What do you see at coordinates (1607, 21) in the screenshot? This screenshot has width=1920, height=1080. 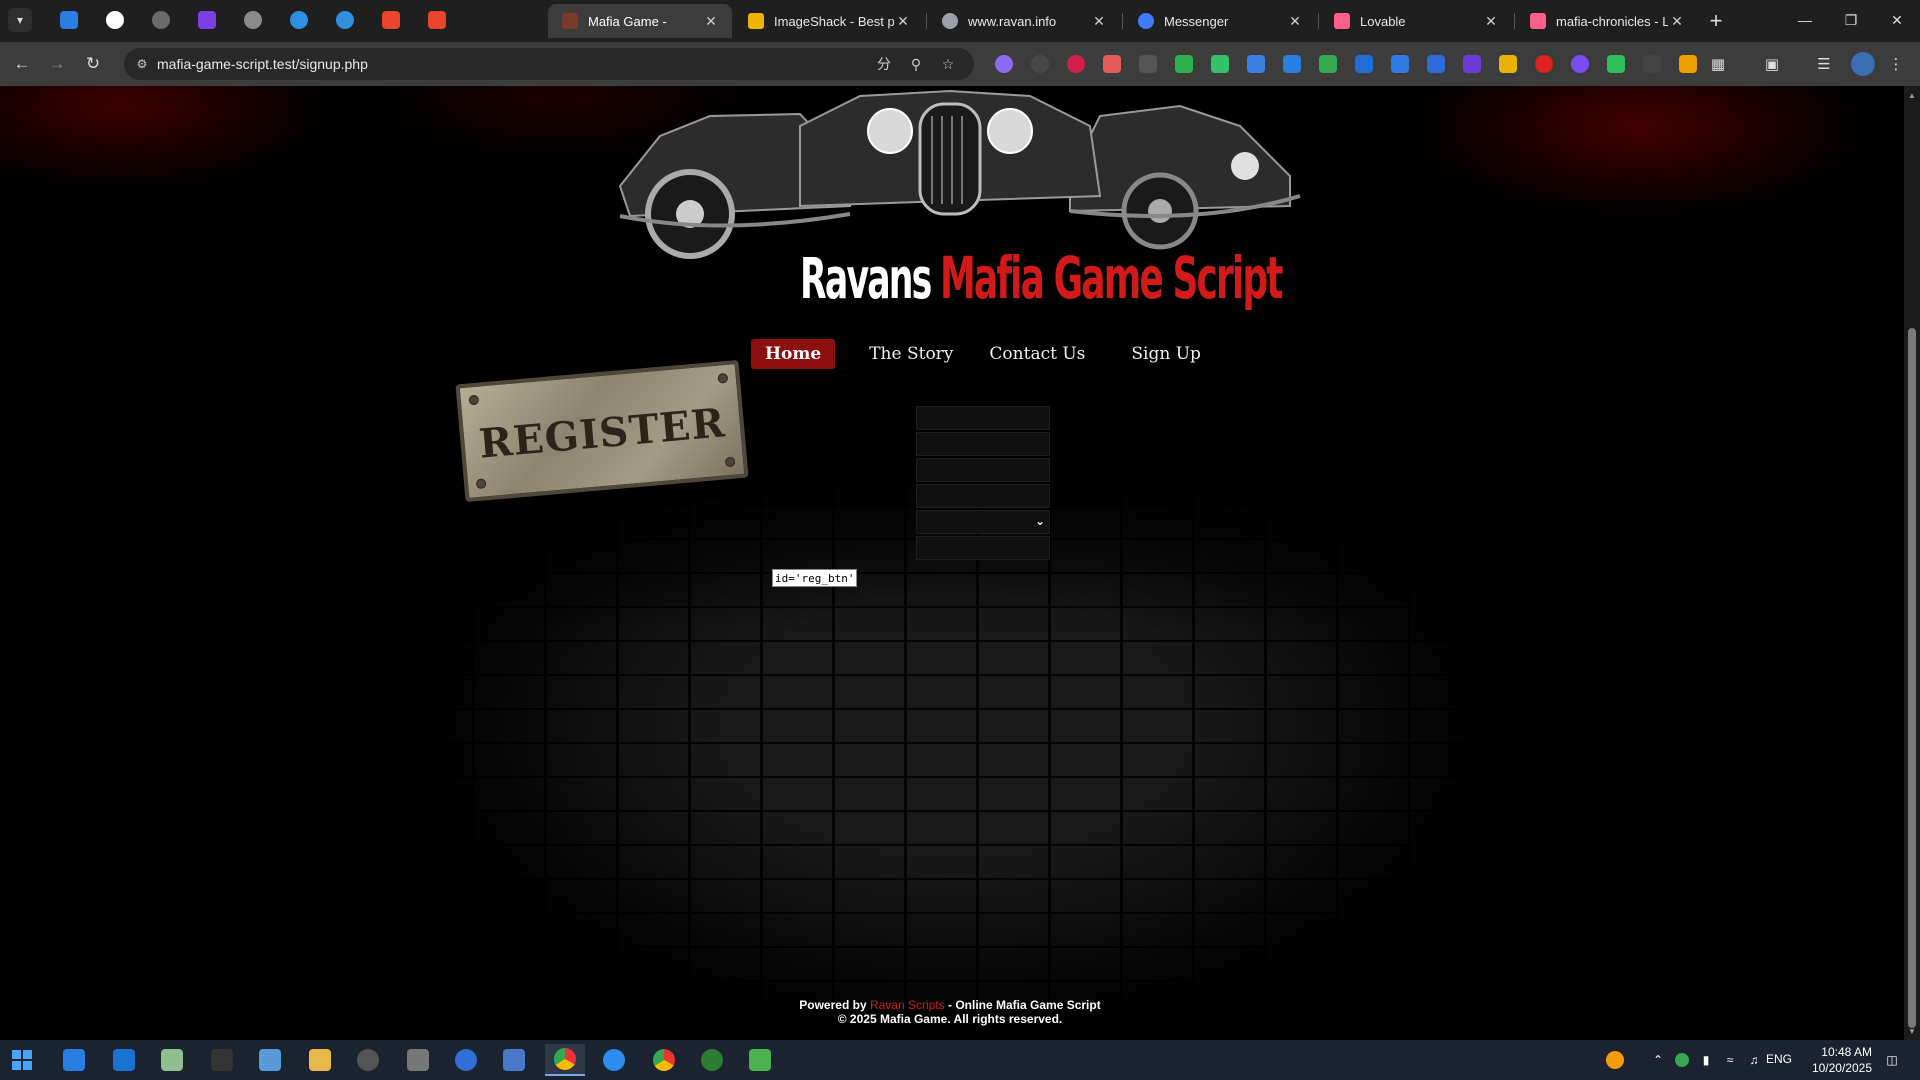 I see `tab-mafia-chronicles: mafia-chronicles - Lov ✕` at bounding box center [1607, 21].